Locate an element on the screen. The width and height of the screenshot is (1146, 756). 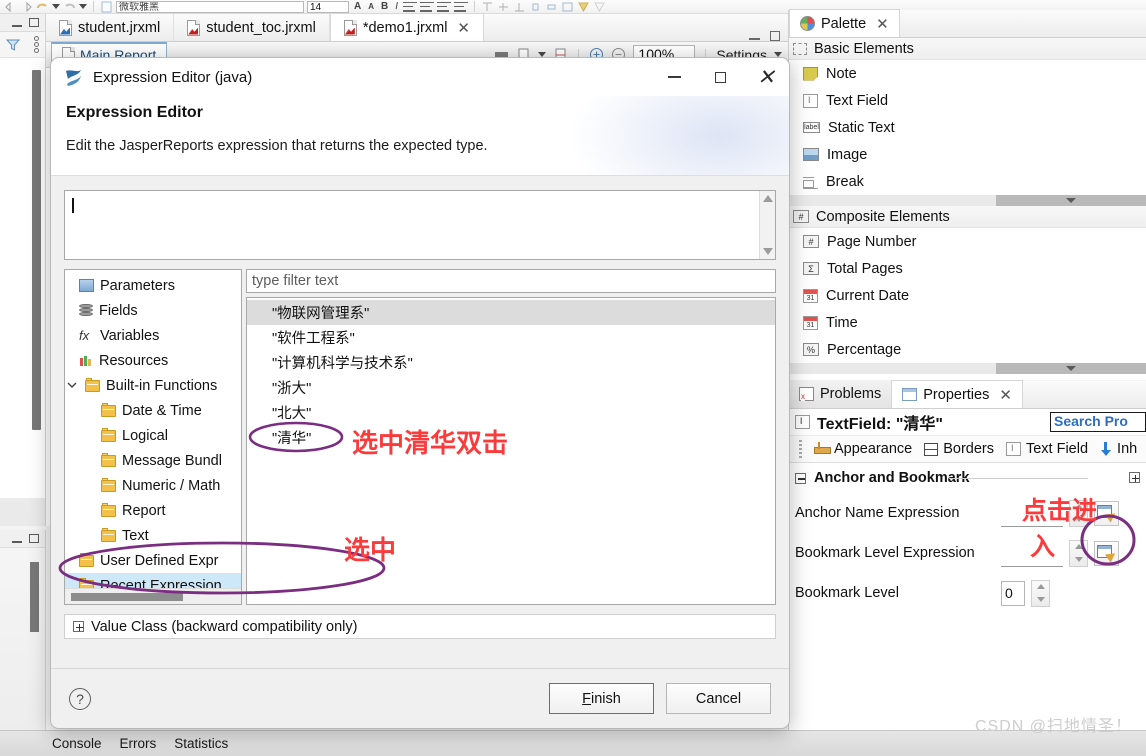
palette-item-text-field: Text Field is located at coordinates (967, 100).